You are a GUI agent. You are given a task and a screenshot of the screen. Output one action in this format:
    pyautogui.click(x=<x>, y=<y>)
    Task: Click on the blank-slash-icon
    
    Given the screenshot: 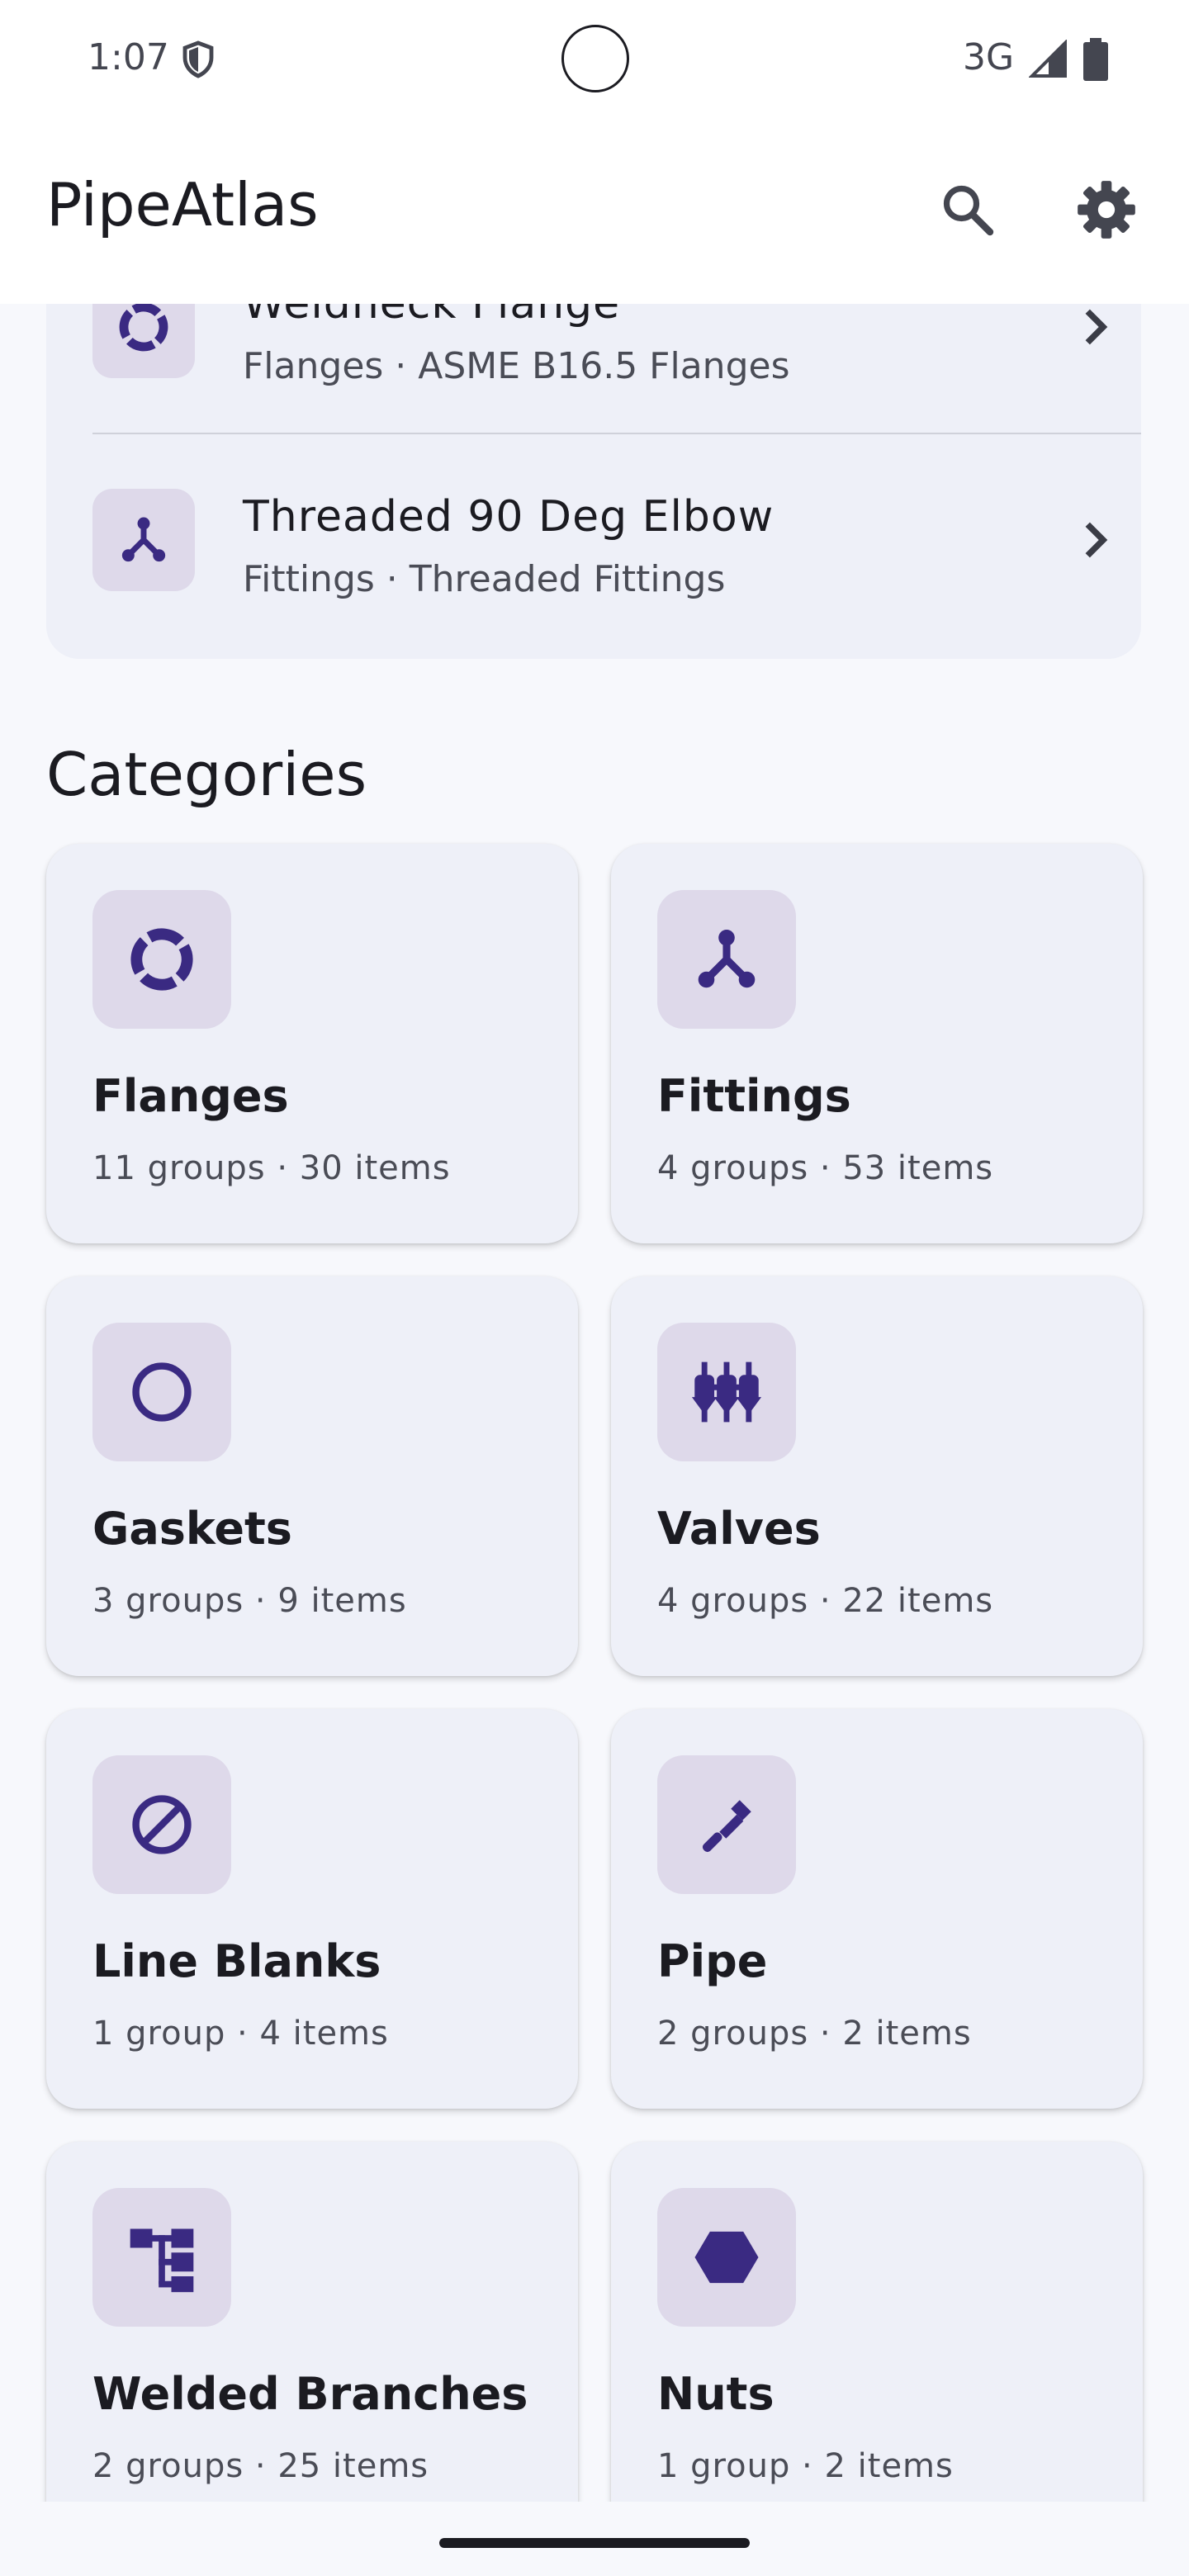 What is the action you would take?
    pyautogui.click(x=161, y=1824)
    